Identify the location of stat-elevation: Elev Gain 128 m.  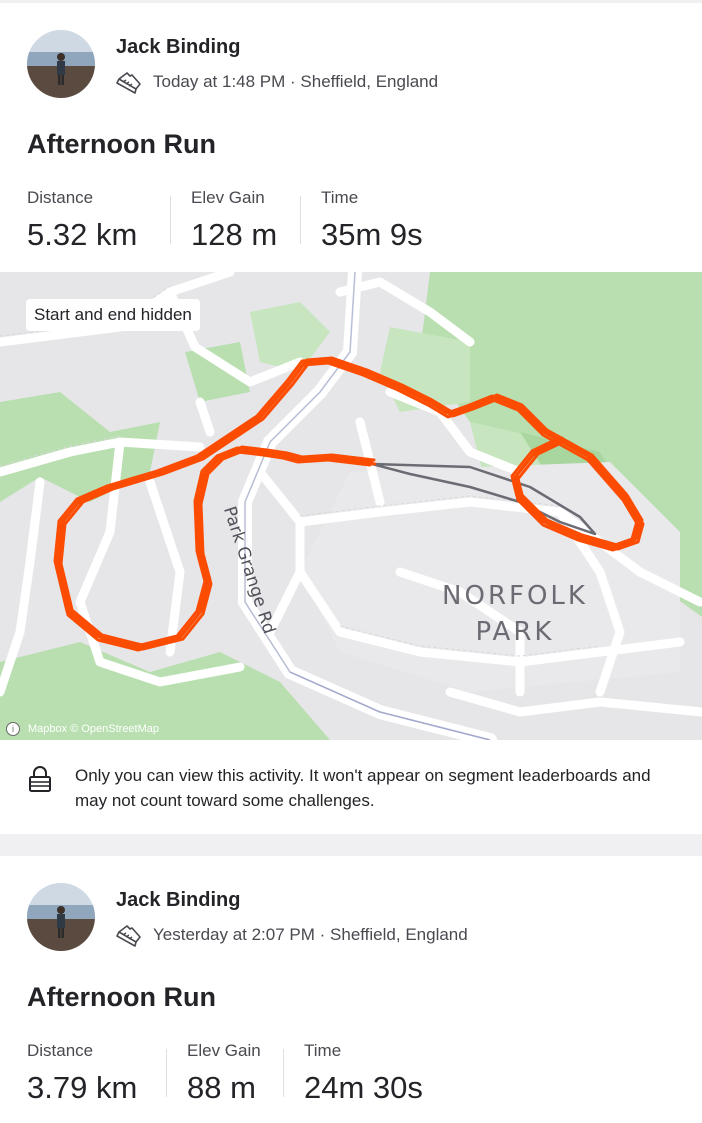
(234, 220).